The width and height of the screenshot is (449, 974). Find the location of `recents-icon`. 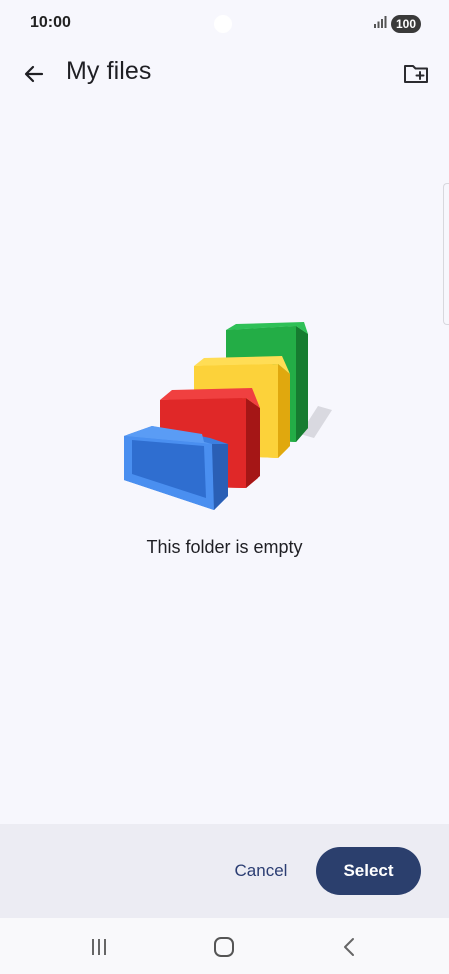

recents-icon is located at coordinates (99, 947).